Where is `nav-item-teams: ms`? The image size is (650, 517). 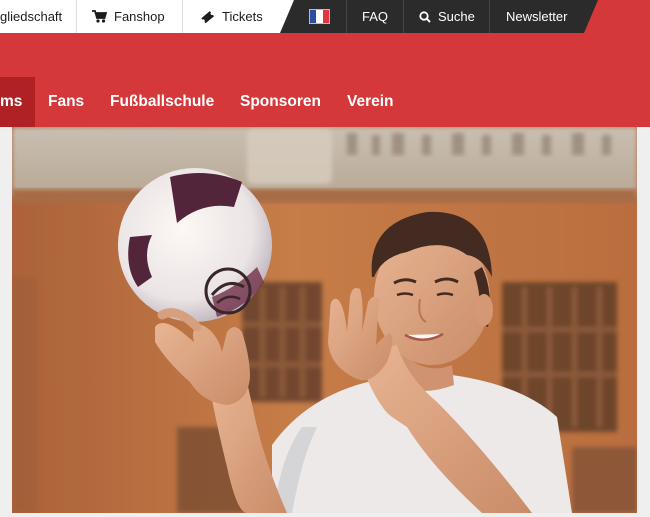 nav-item-teams: ms is located at coordinates (17, 102).